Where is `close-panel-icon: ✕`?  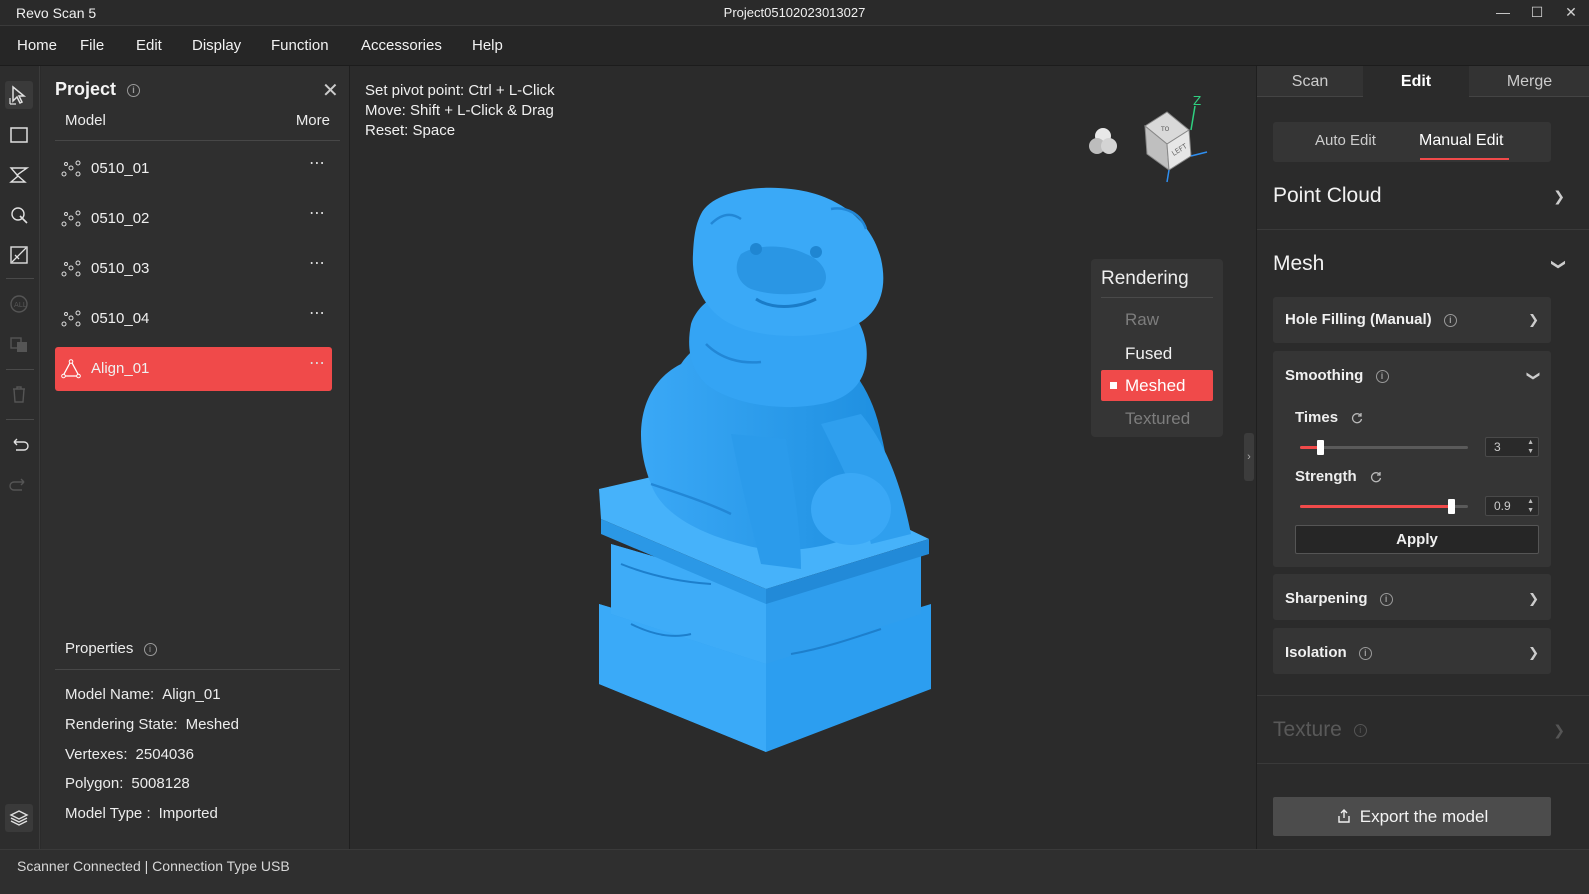 close-panel-icon: ✕ is located at coordinates (330, 90).